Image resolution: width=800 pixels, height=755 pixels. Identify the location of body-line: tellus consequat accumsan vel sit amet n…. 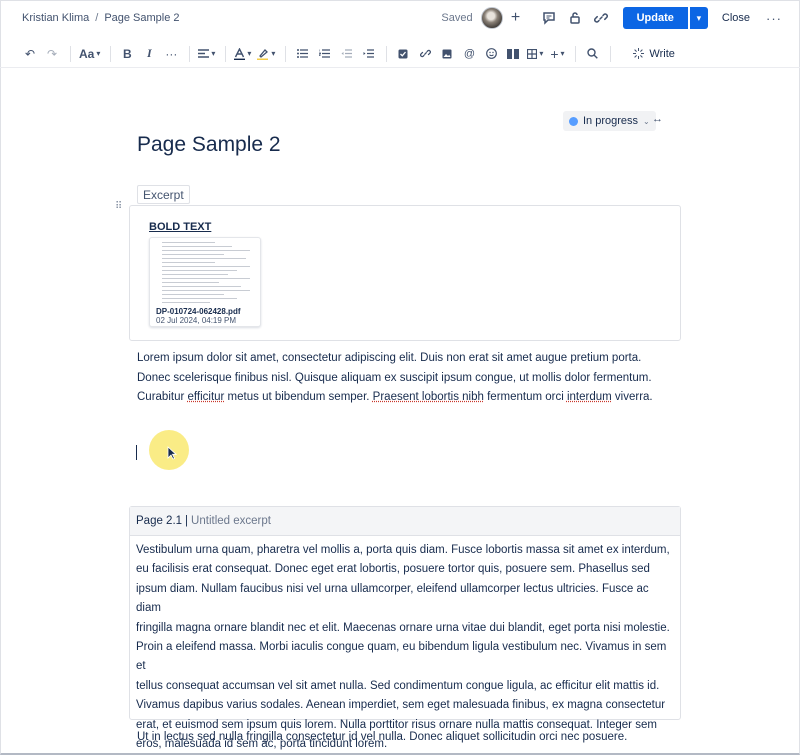
(398, 685).